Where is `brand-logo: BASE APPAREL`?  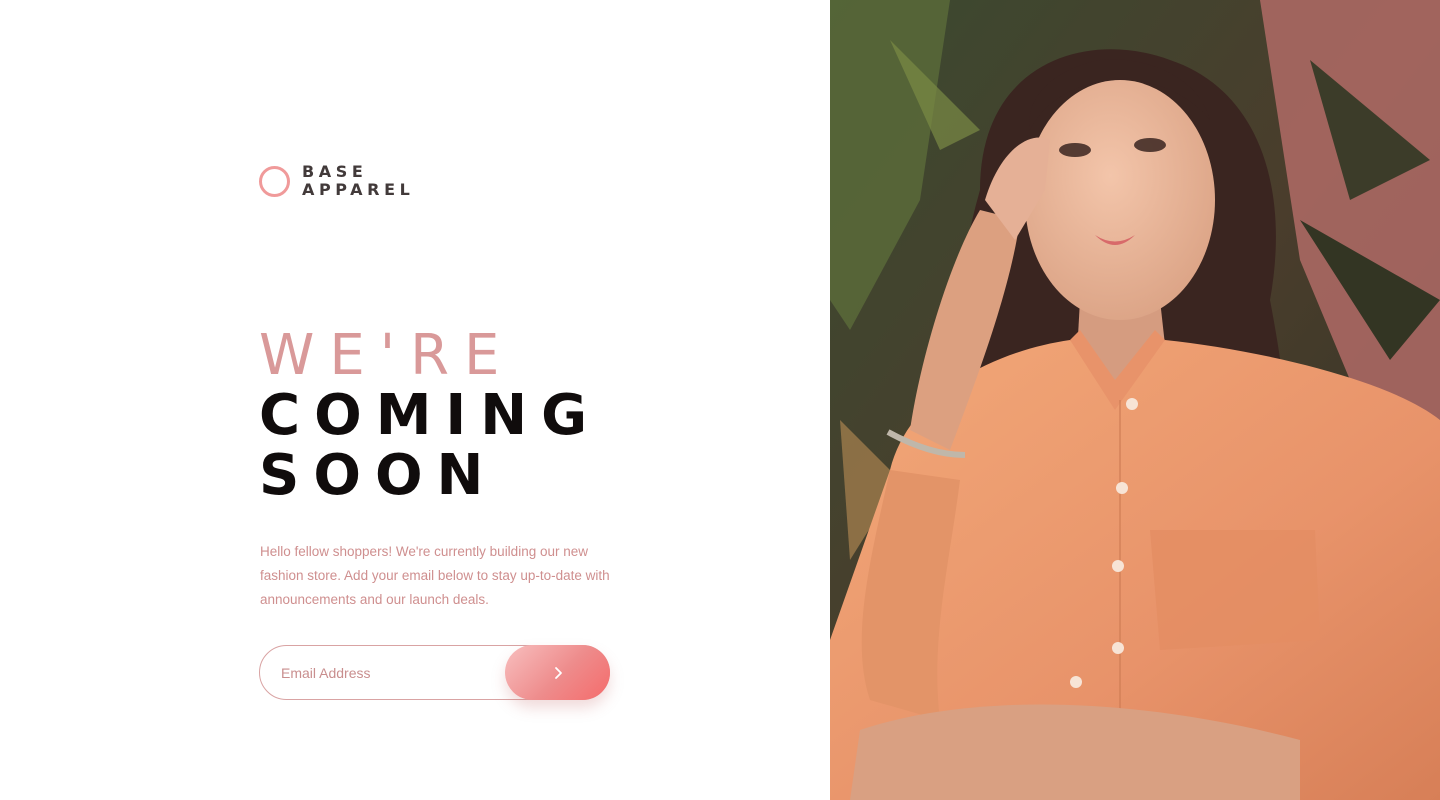 brand-logo: BASE APPAREL is located at coordinates (336, 181).